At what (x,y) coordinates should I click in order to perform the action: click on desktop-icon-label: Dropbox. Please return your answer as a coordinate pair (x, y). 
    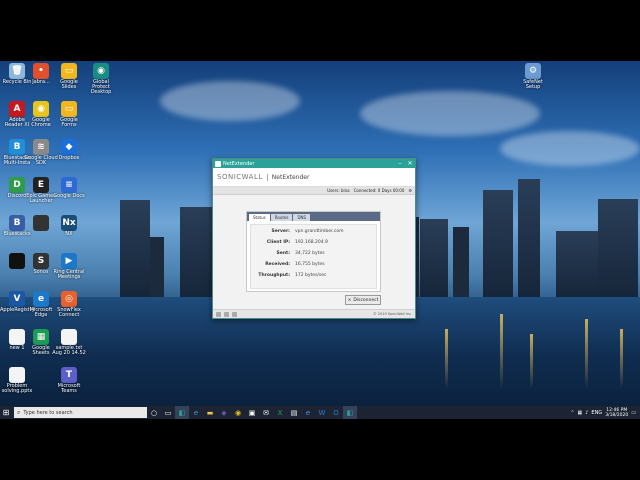
    Looking at the image, I should click on (69, 158).